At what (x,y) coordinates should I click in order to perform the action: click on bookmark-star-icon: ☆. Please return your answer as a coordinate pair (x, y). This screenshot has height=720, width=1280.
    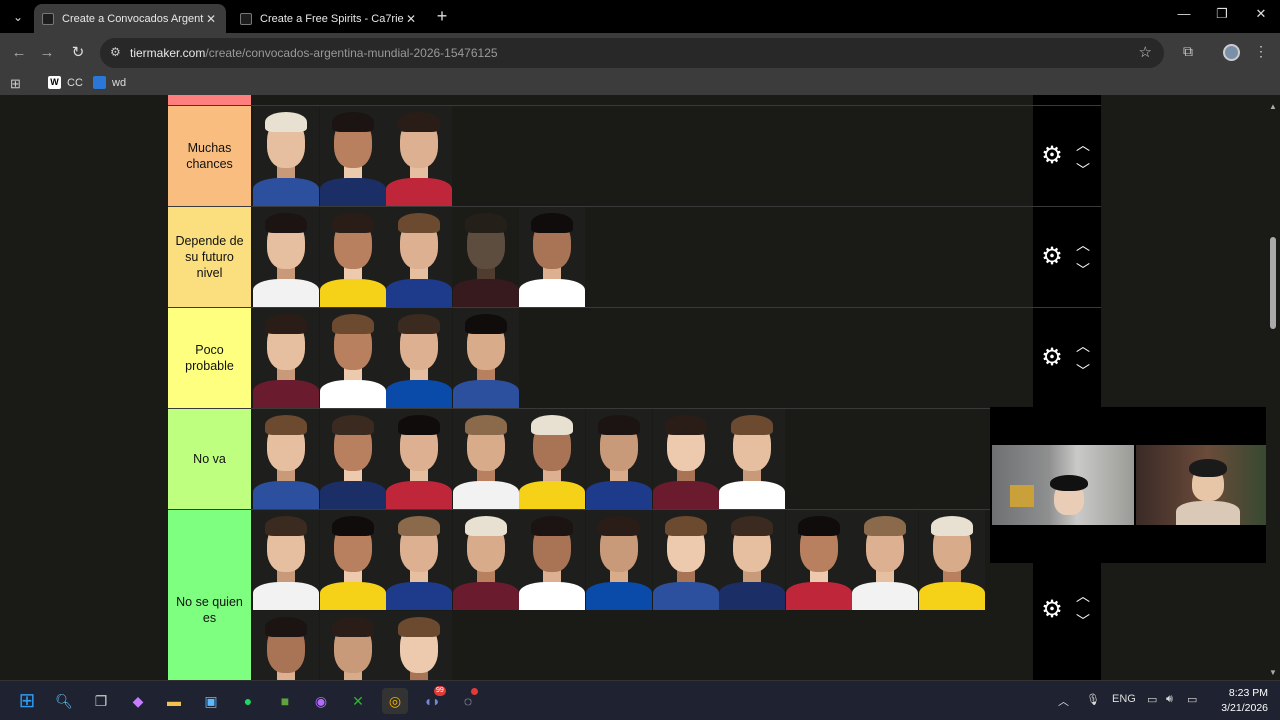
    Looking at the image, I should click on (1145, 52).